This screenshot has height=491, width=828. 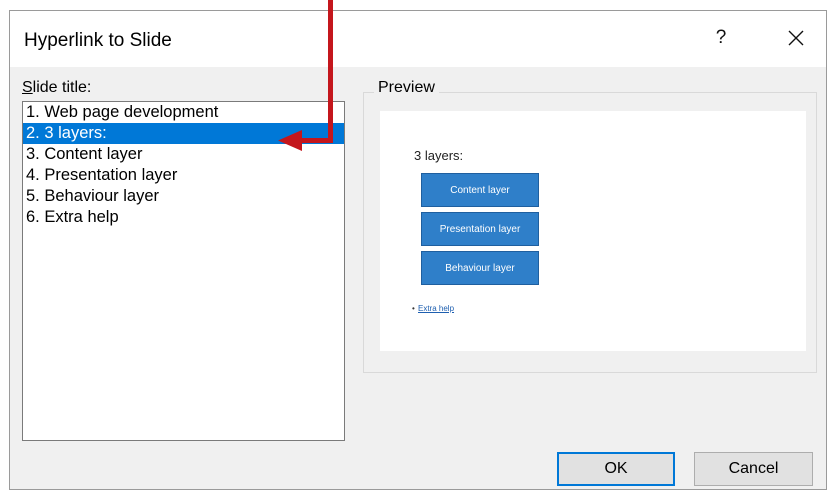 What do you see at coordinates (183, 196) in the screenshot?
I see `list-item: 5. Behaviour layer` at bounding box center [183, 196].